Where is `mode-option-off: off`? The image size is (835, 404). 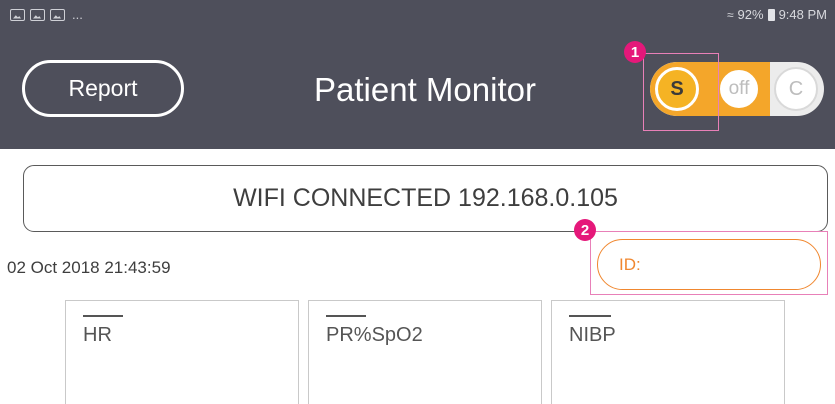
mode-option-off: off is located at coordinates (739, 89).